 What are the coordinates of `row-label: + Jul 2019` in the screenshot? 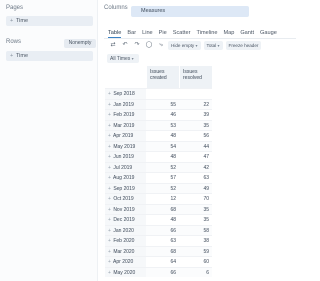 It's located at (125, 167).